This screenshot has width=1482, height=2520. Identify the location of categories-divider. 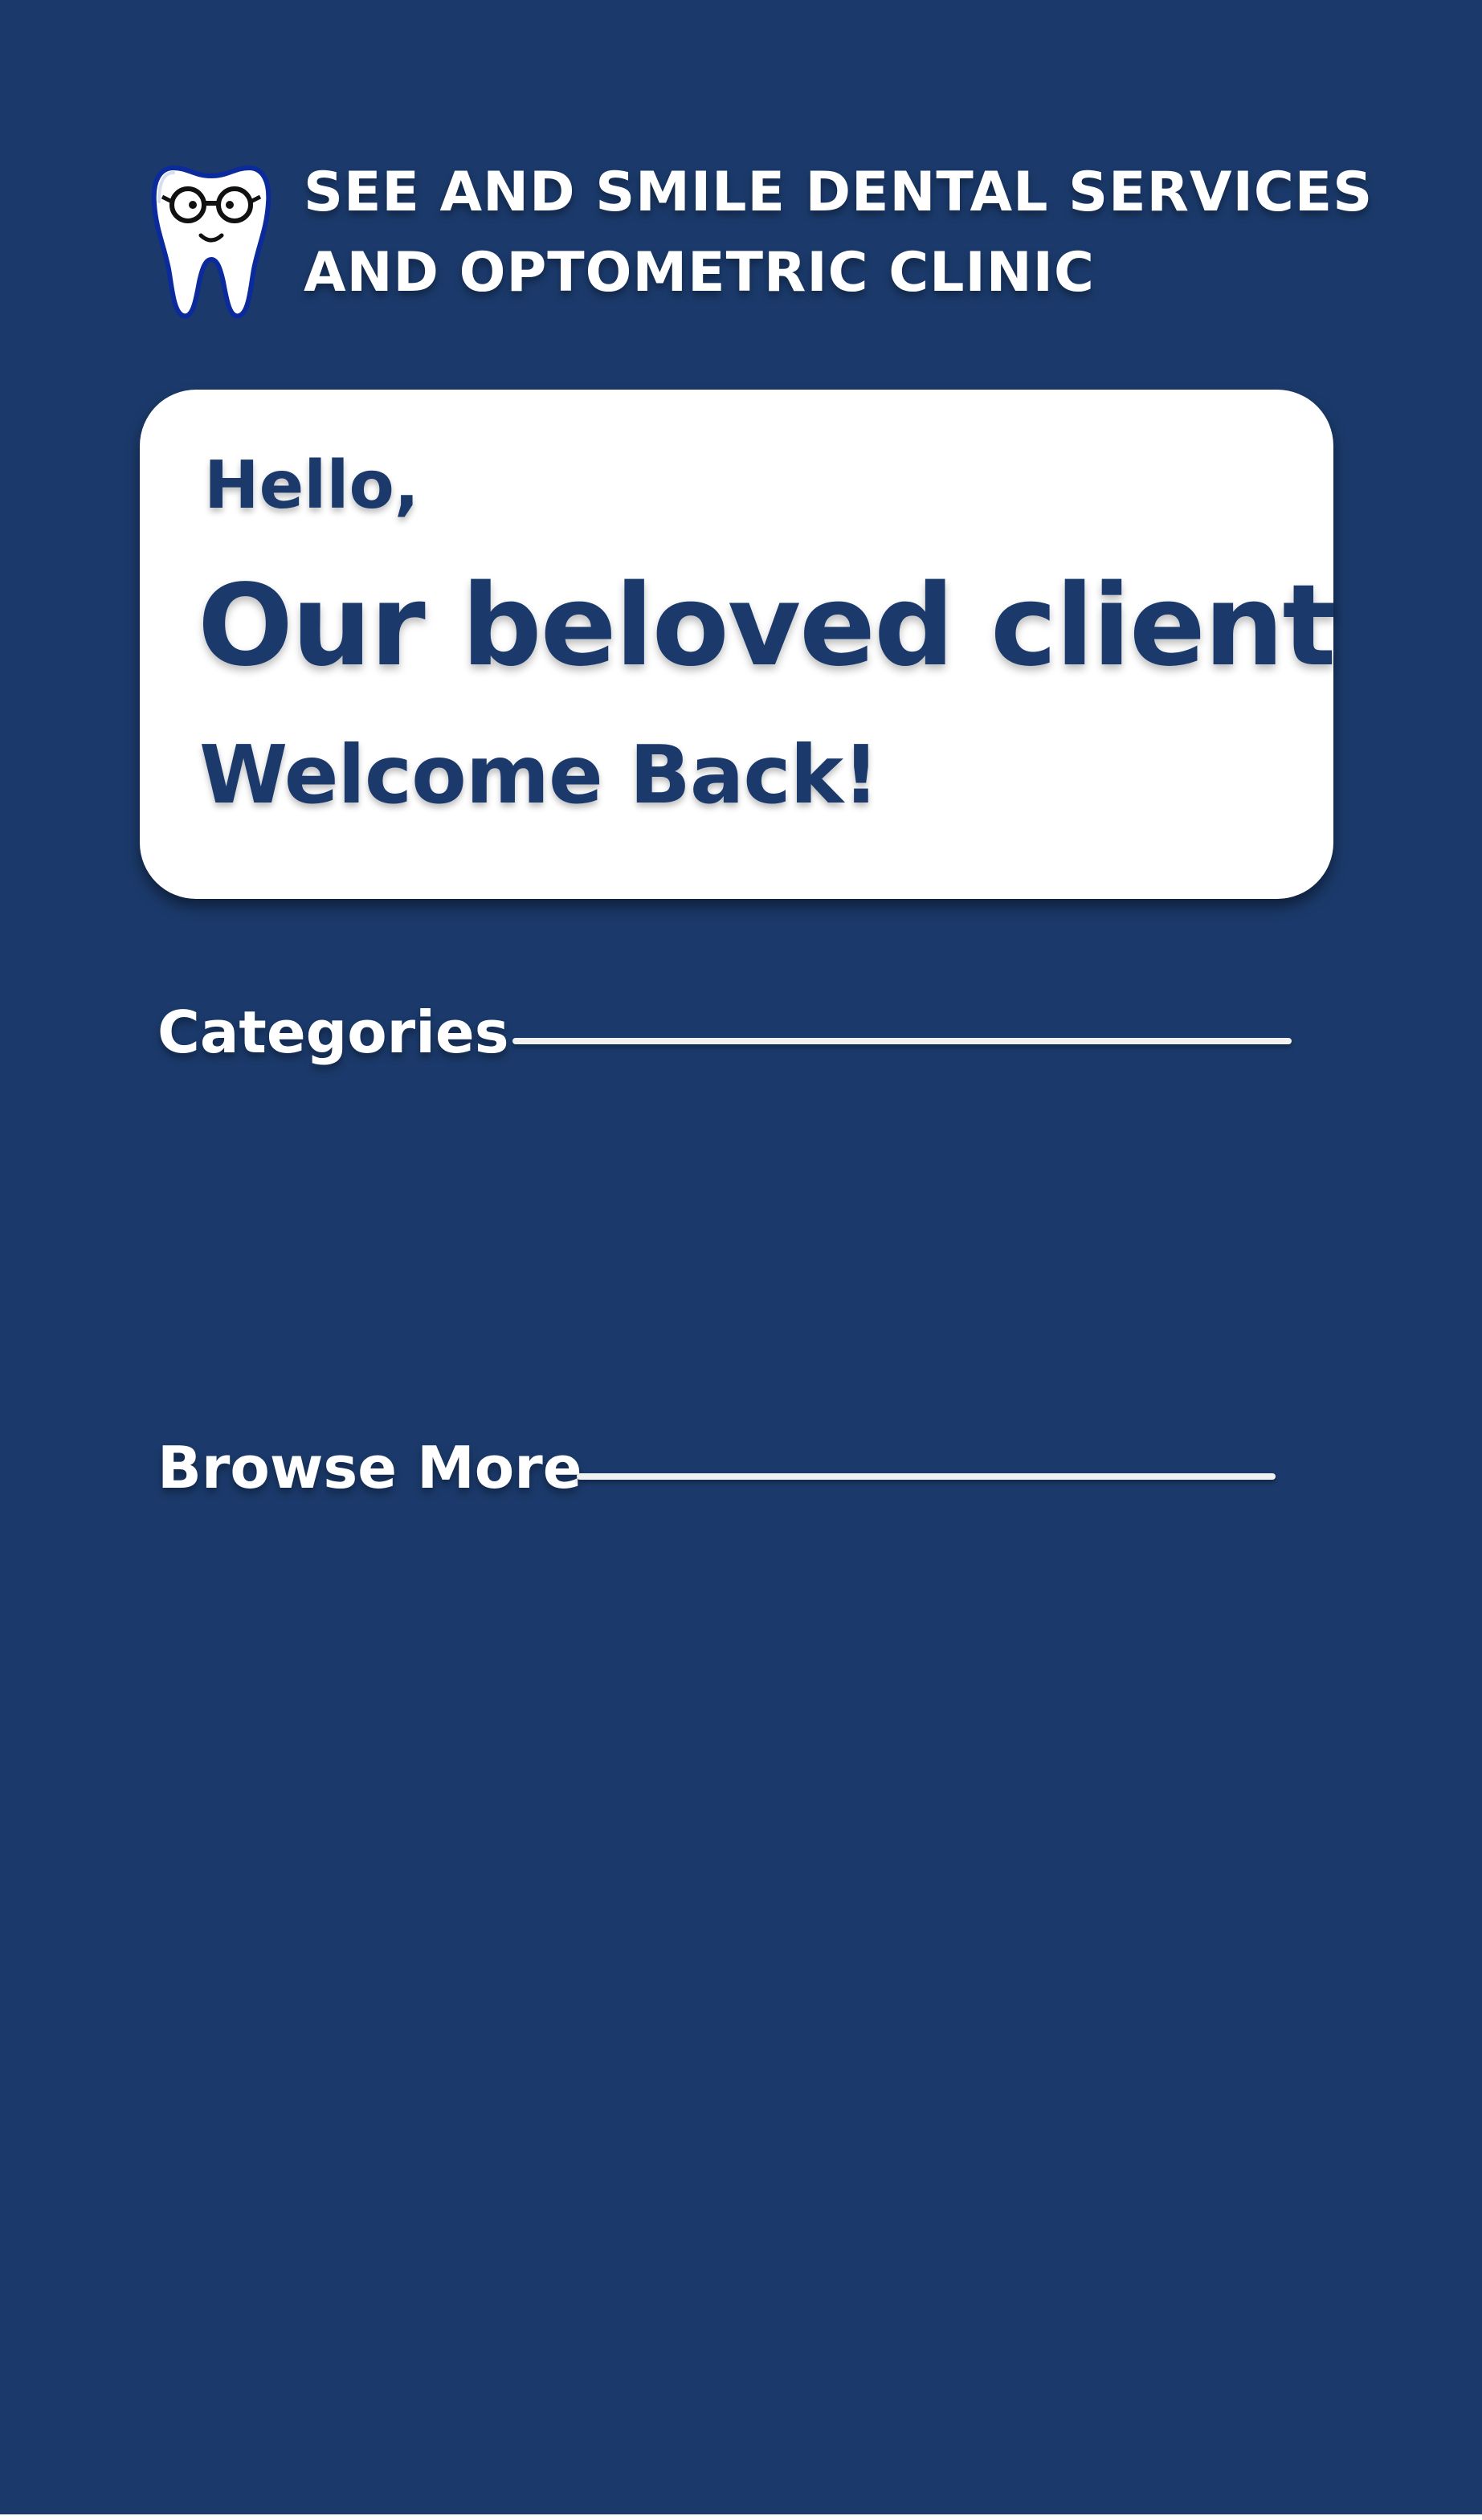
(902, 1041).